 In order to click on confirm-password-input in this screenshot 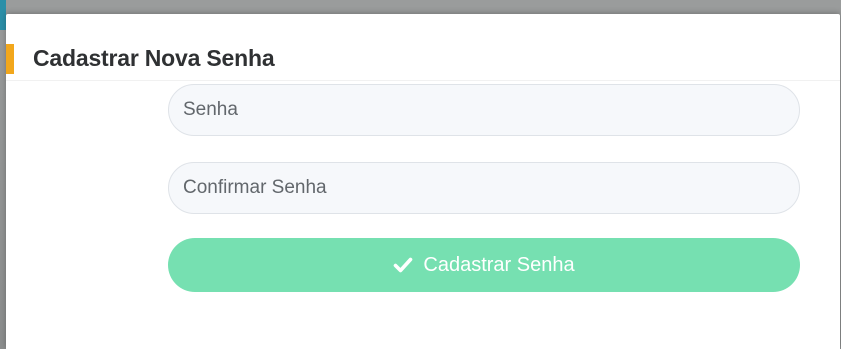, I will do `click(484, 188)`.